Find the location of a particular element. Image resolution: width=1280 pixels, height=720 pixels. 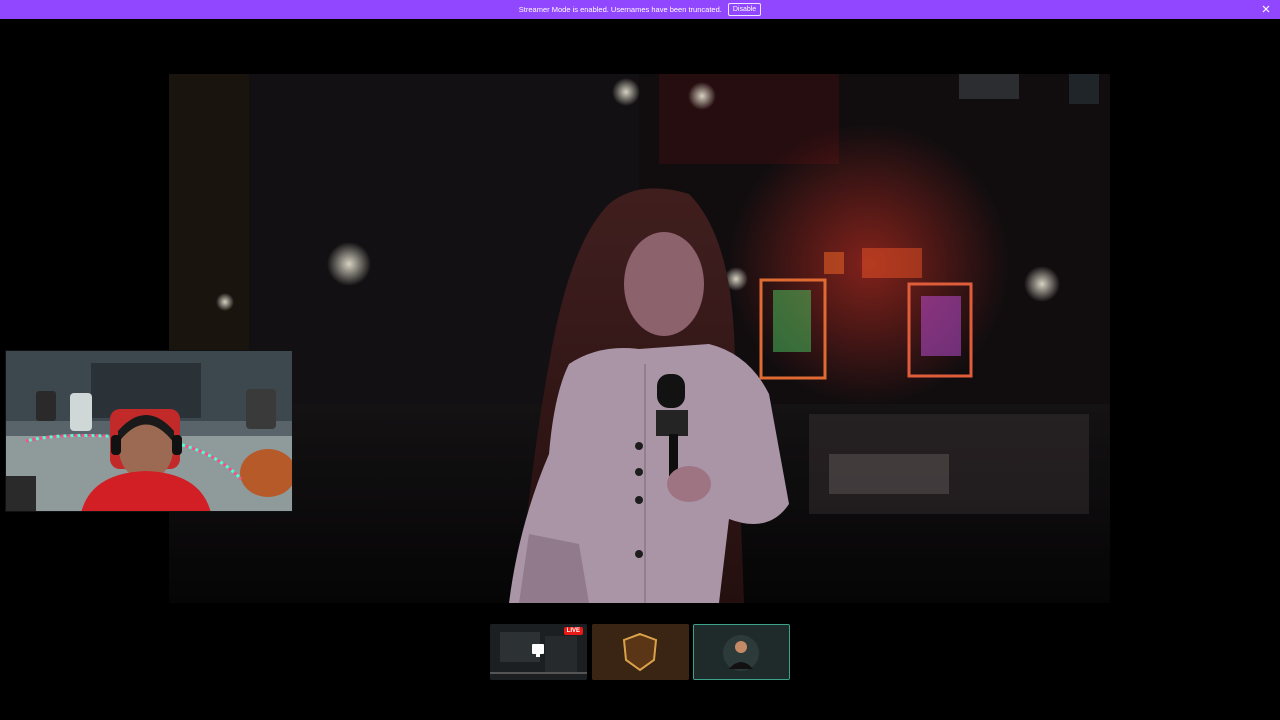

thumbnail-image is located at coordinates (741, 652).